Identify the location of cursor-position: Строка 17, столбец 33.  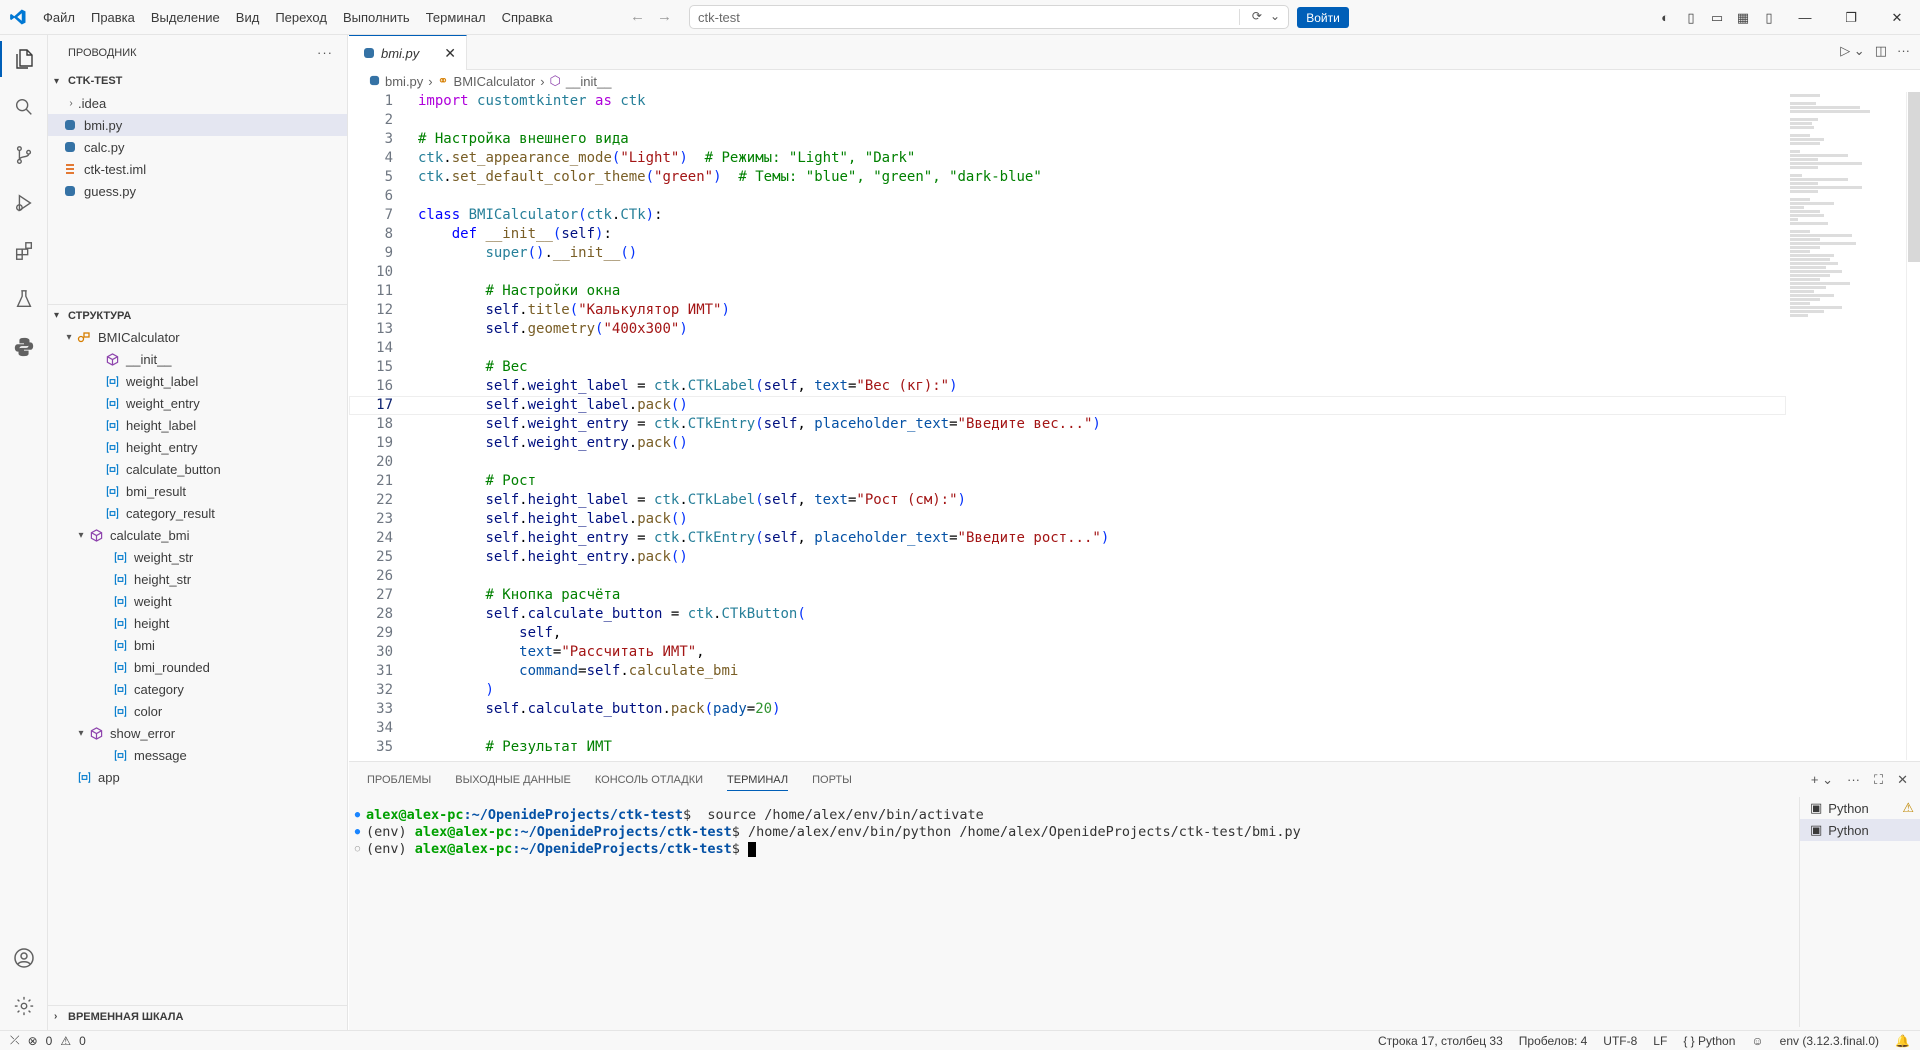
(1440, 1041).